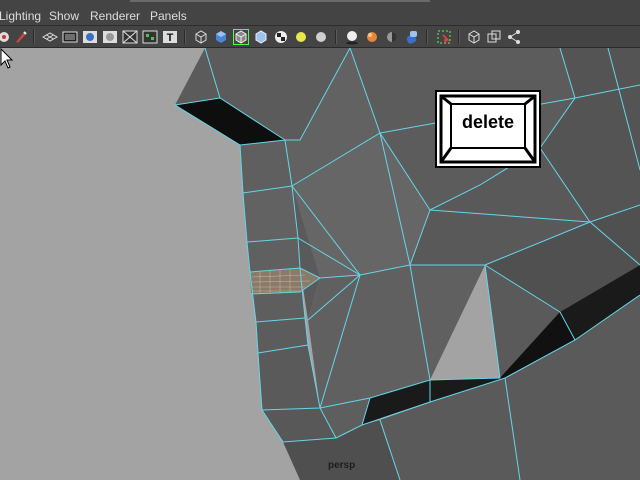  Describe the element at coordinates (50, 37) in the screenshot. I see `grid-icon` at that location.